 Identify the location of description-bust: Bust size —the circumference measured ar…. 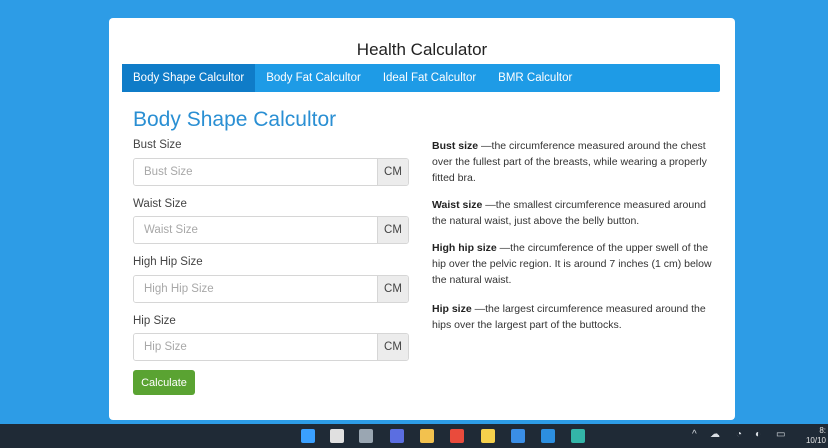
(574, 162).